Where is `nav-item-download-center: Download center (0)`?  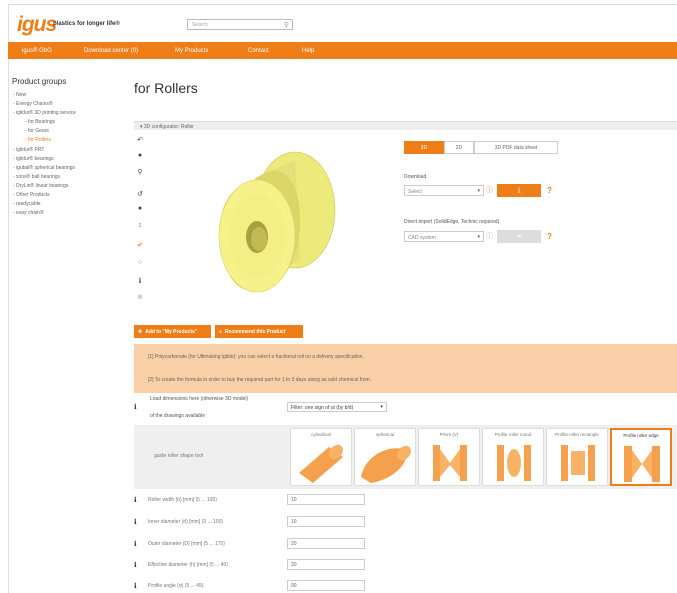
nav-item-download-center: Download center (0) is located at coordinates (111, 51).